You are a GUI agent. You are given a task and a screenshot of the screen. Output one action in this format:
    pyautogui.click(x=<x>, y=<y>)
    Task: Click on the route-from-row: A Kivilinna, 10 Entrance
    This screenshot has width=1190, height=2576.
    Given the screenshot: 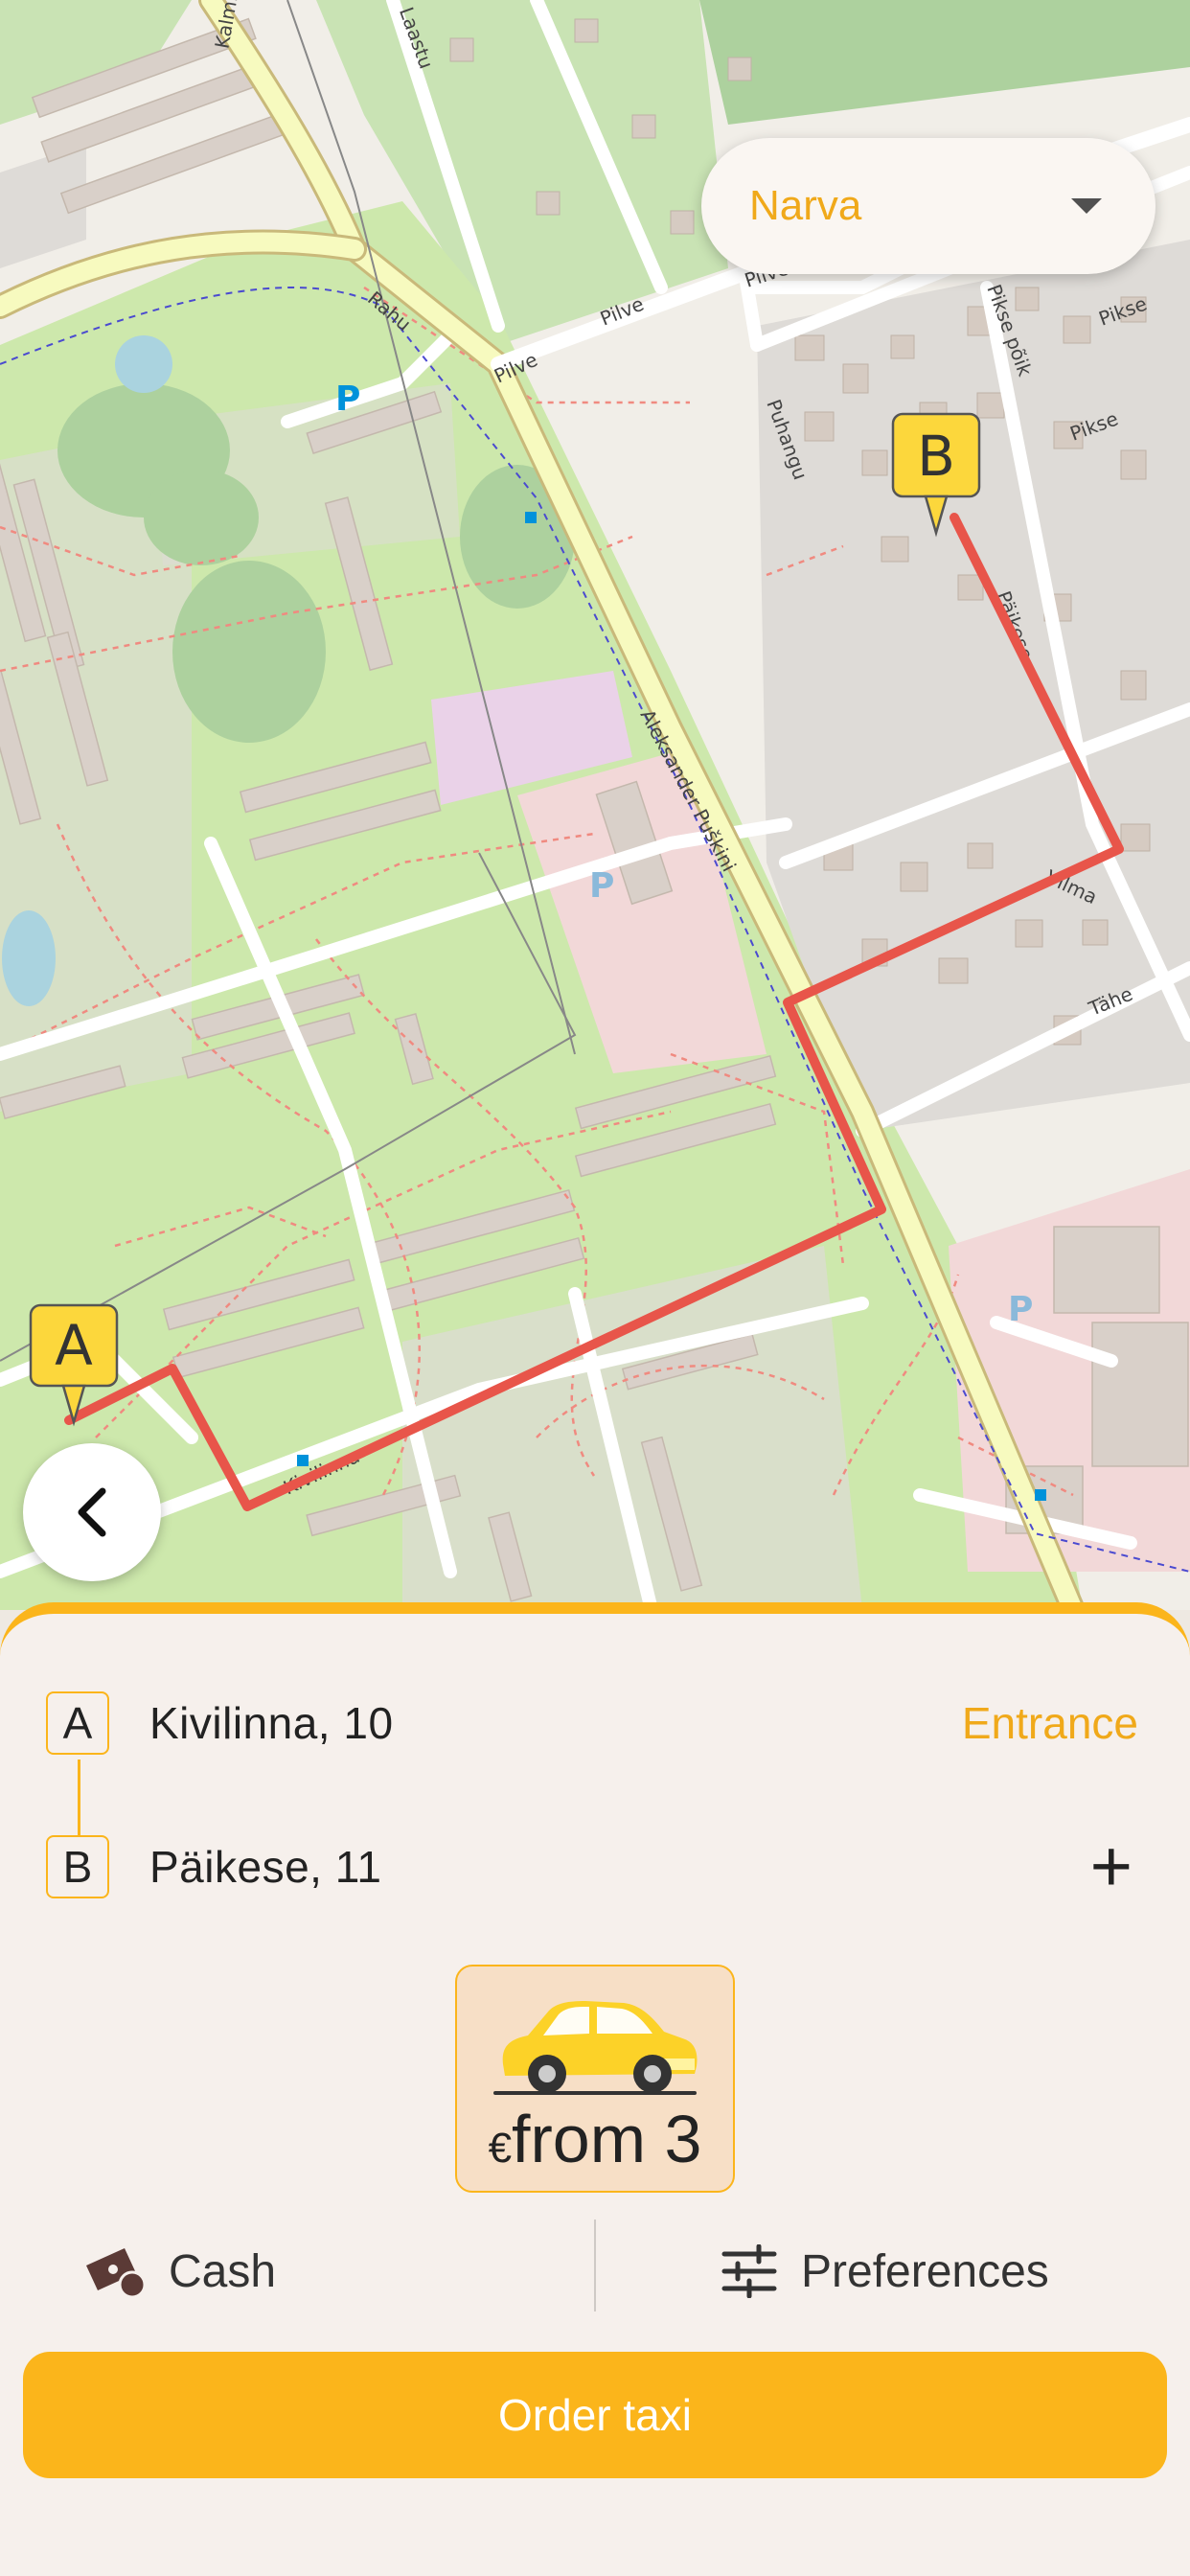 What is the action you would take?
    pyautogui.click(x=602, y=1723)
    